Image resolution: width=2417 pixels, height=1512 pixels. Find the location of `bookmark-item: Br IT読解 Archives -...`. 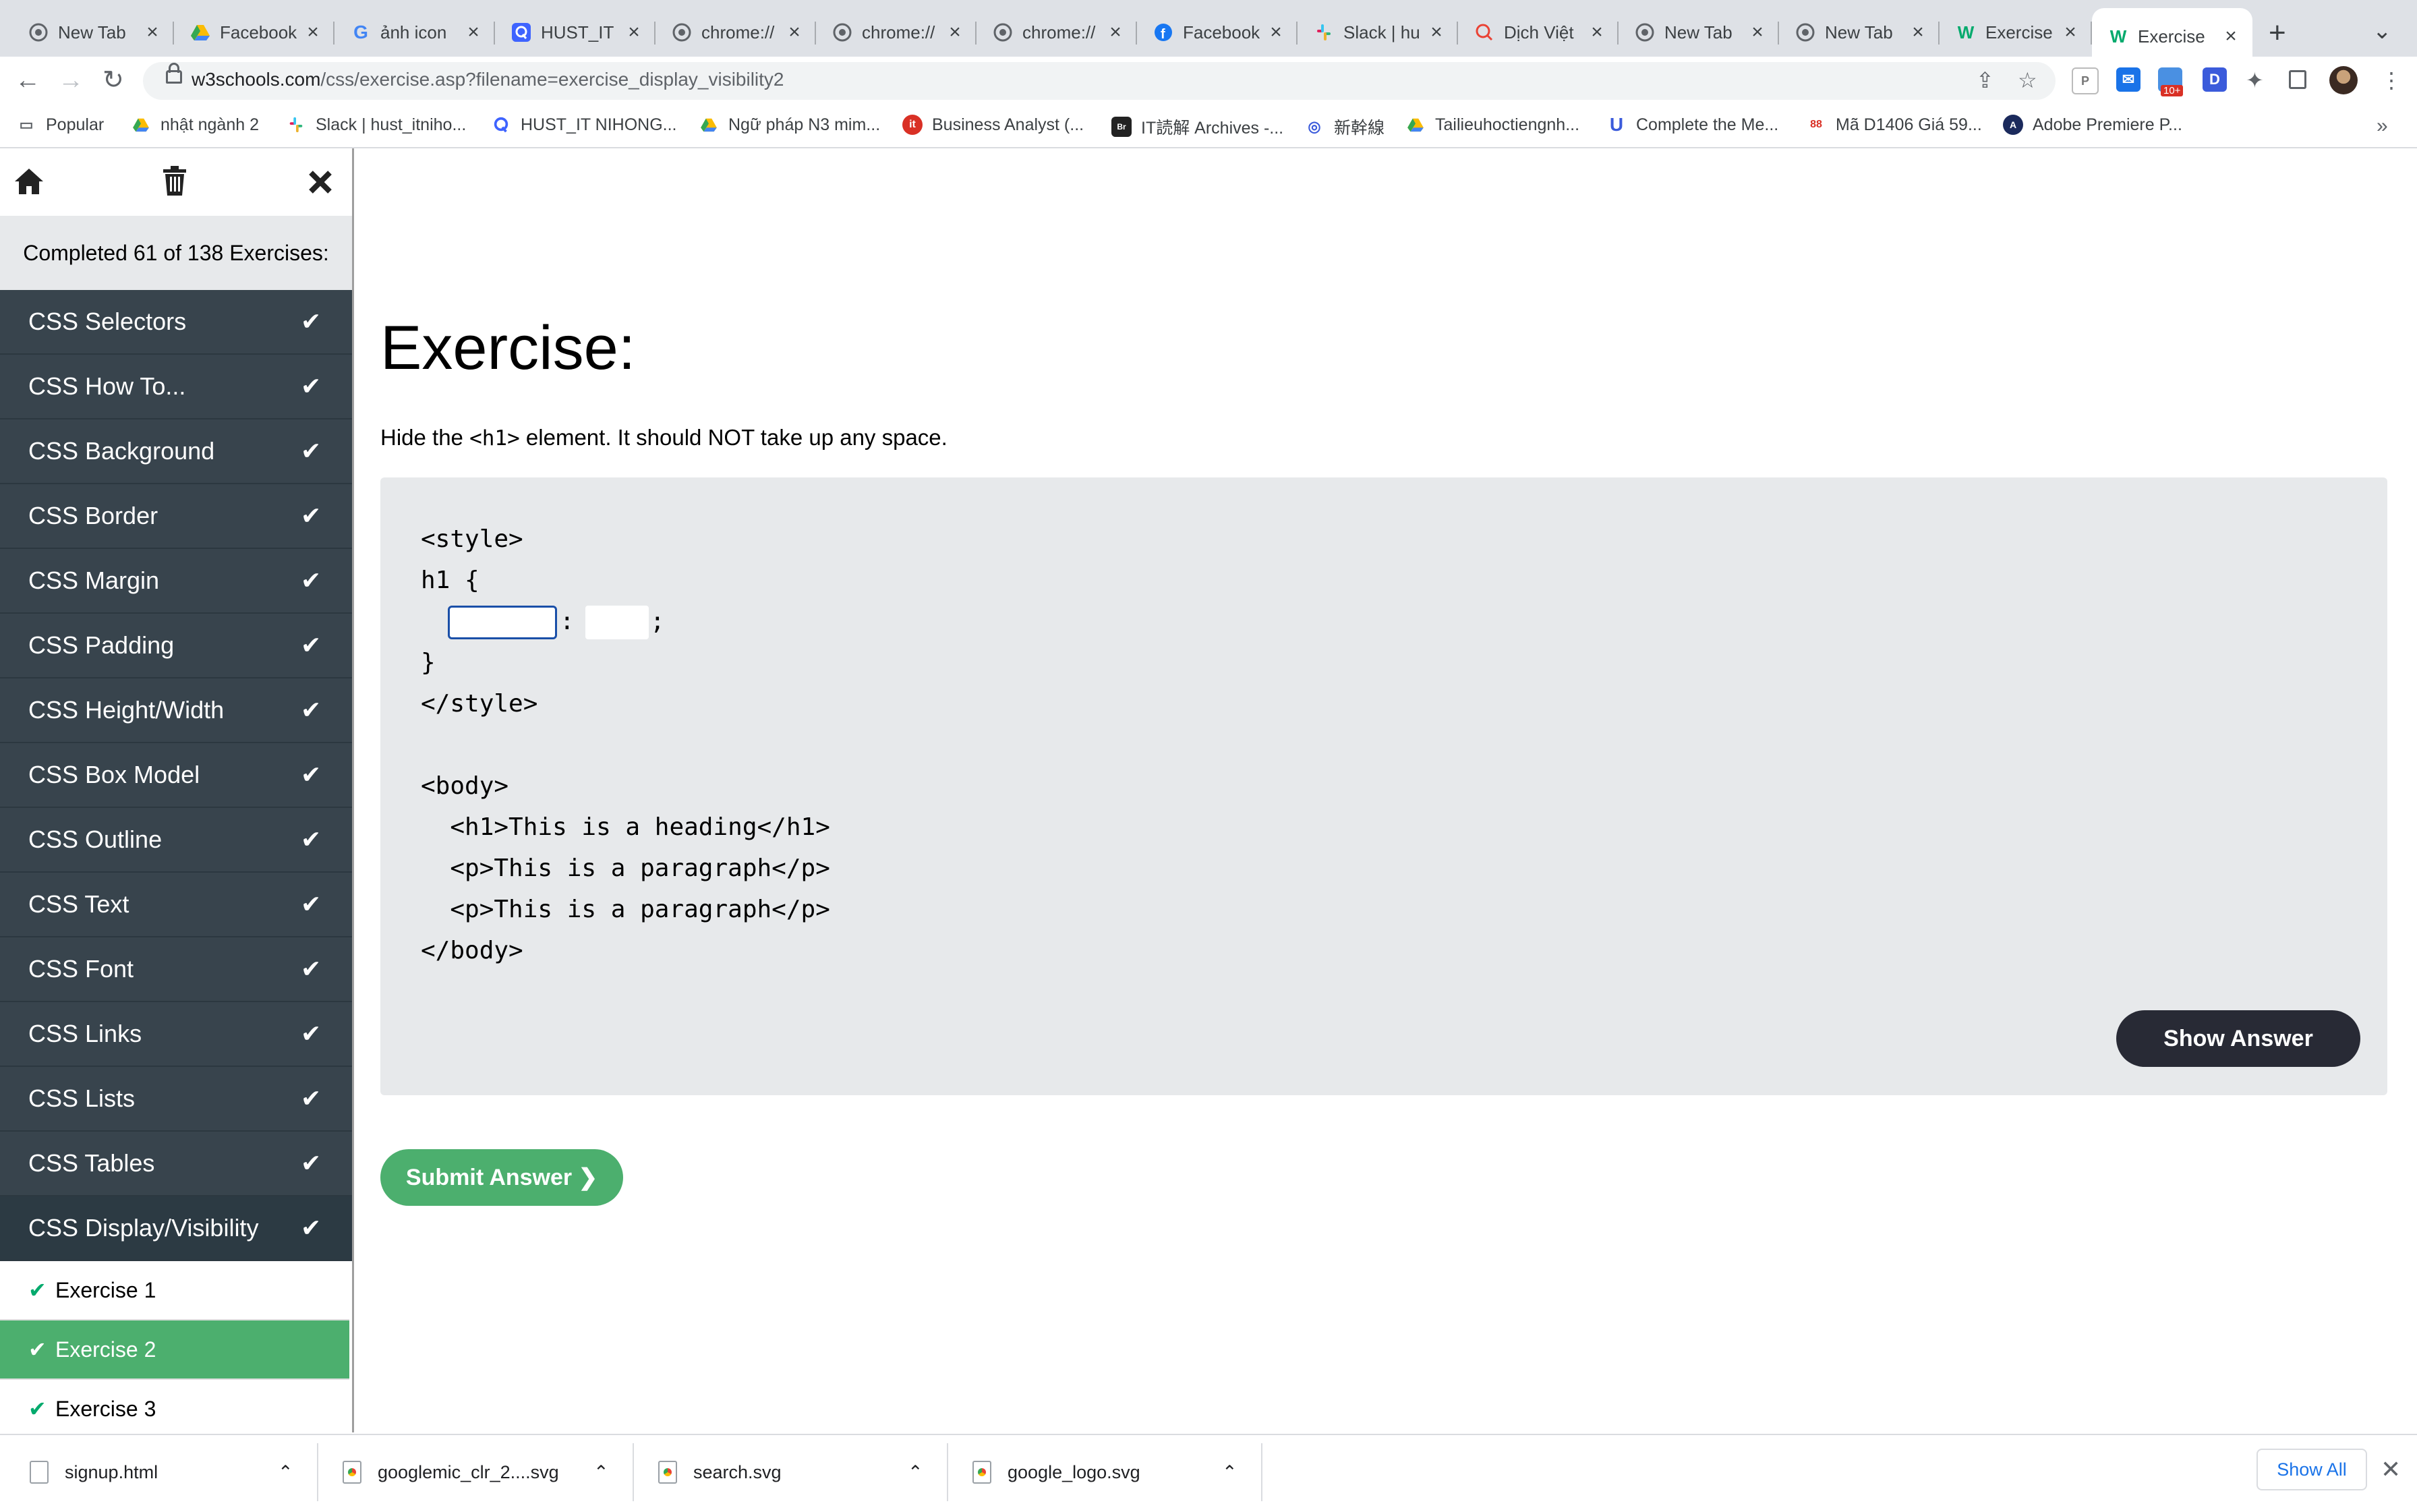

bookmark-item: Br IT読解 Archives -... is located at coordinates (1197, 127).